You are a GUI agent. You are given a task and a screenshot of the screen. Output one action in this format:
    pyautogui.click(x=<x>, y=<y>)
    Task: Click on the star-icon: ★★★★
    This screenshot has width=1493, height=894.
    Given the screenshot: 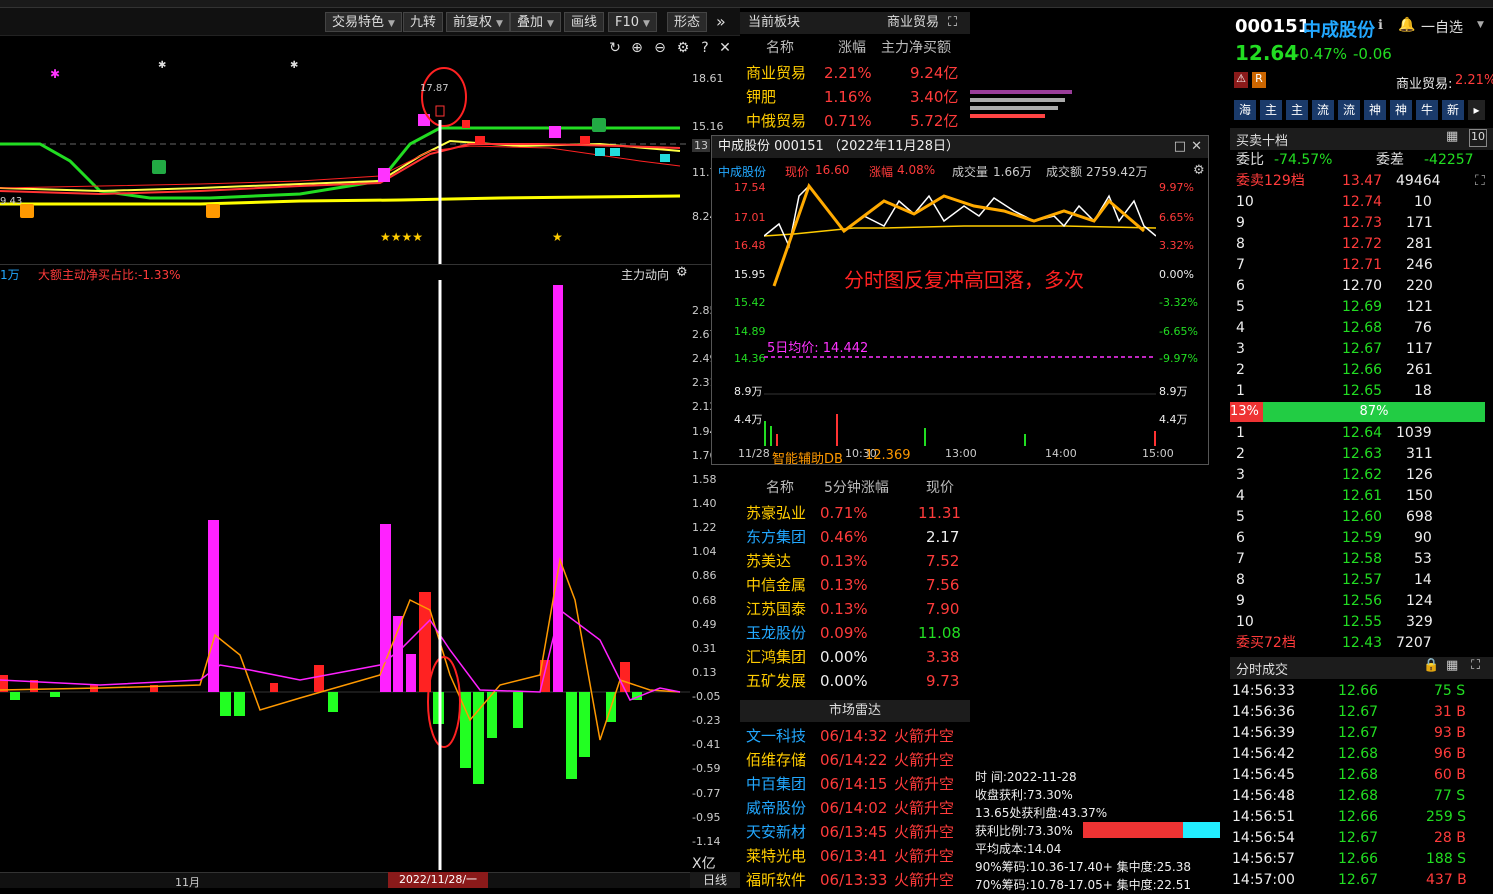 What is the action you would take?
    pyautogui.click(x=401, y=237)
    